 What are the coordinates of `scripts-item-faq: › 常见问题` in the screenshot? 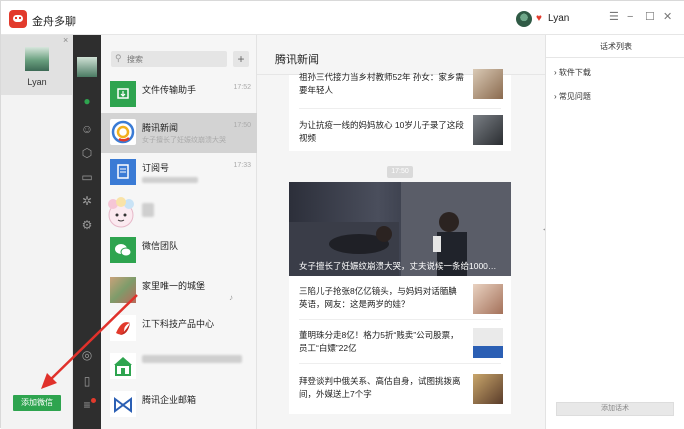 It's located at (572, 96).